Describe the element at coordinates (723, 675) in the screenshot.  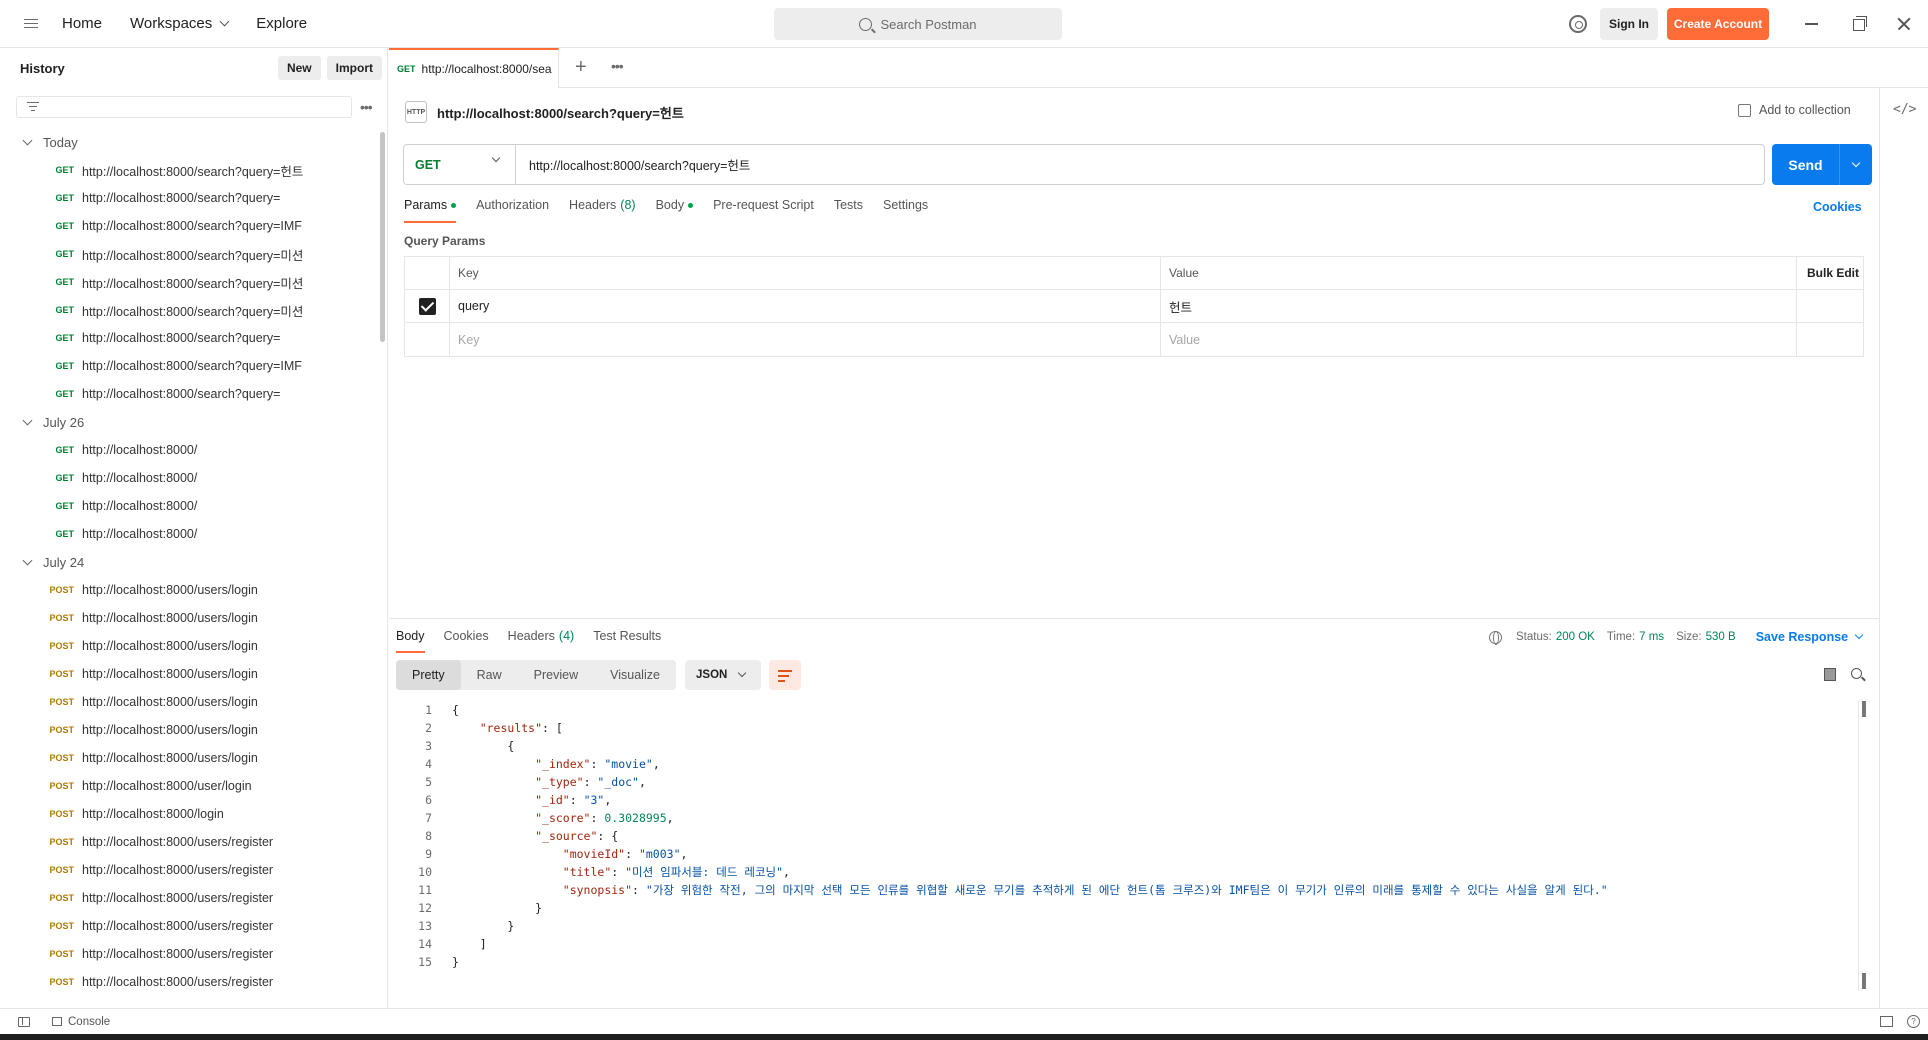
I see `format-select: JSON` at that location.